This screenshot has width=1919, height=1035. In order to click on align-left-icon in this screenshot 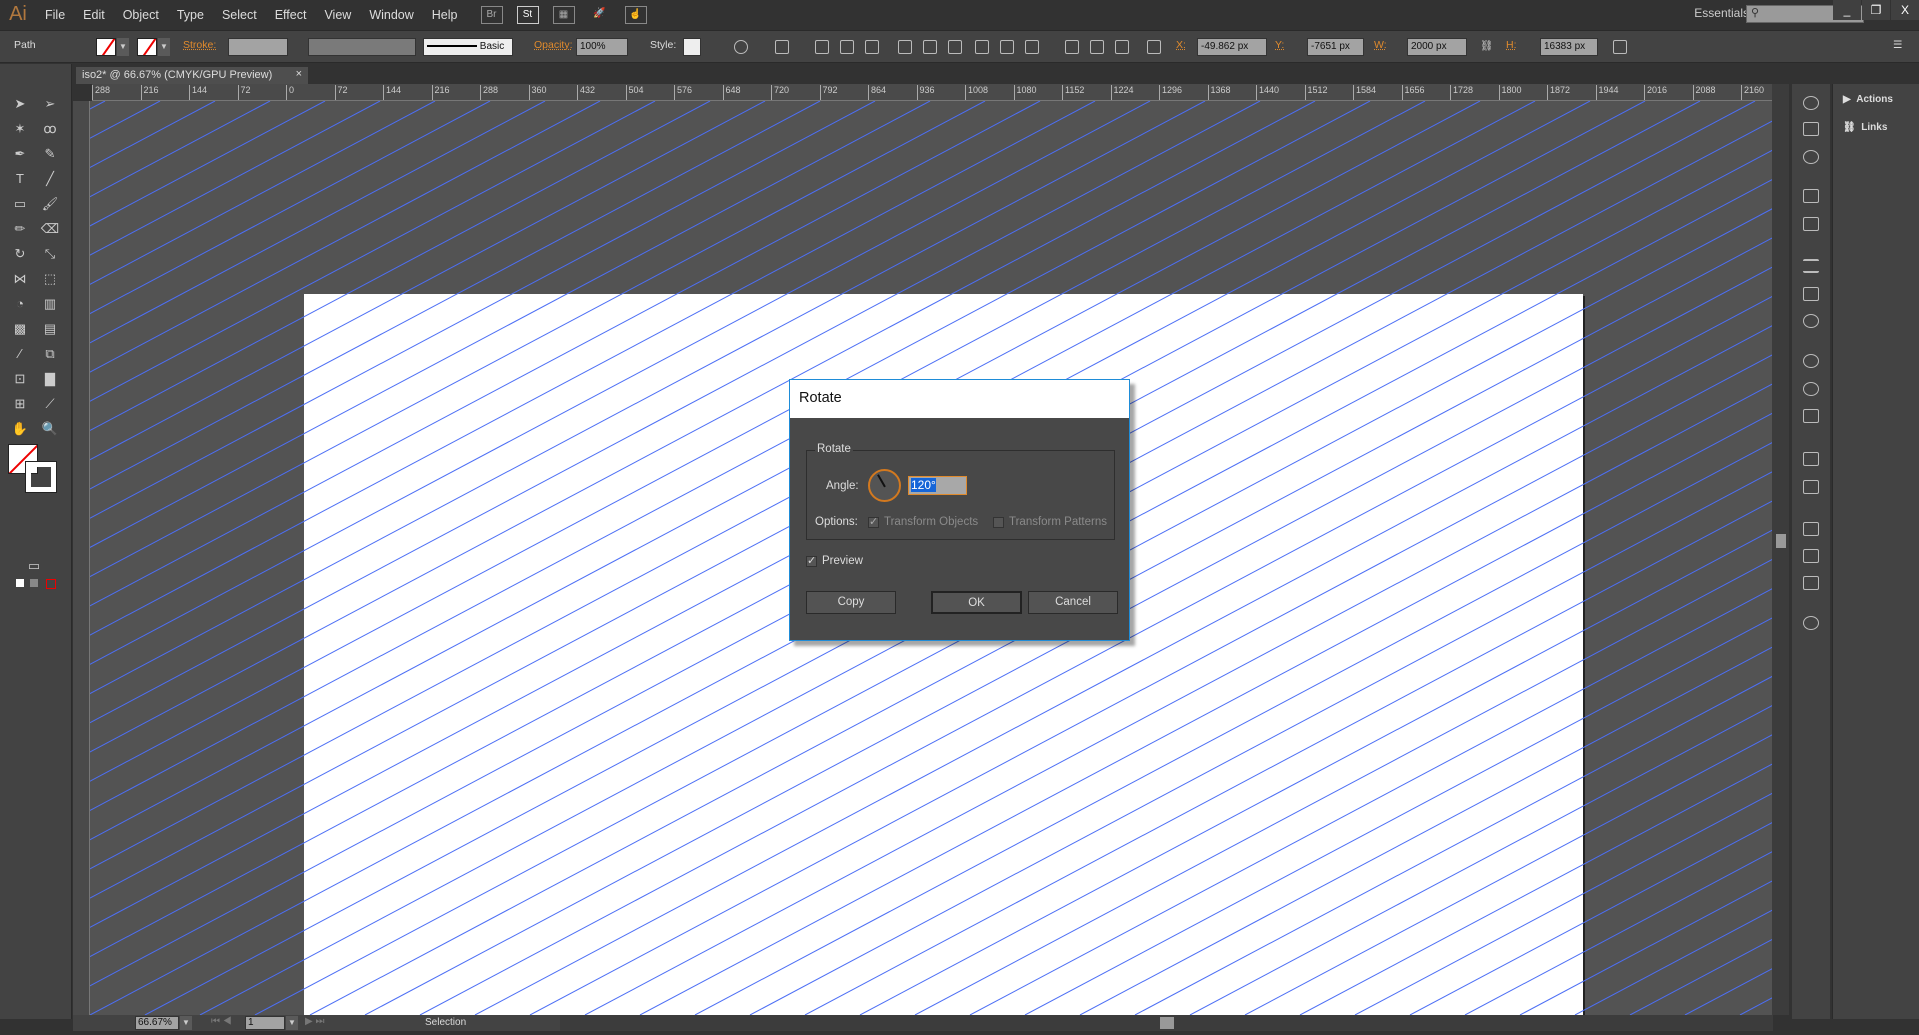, I will do `click(822, 47)`.